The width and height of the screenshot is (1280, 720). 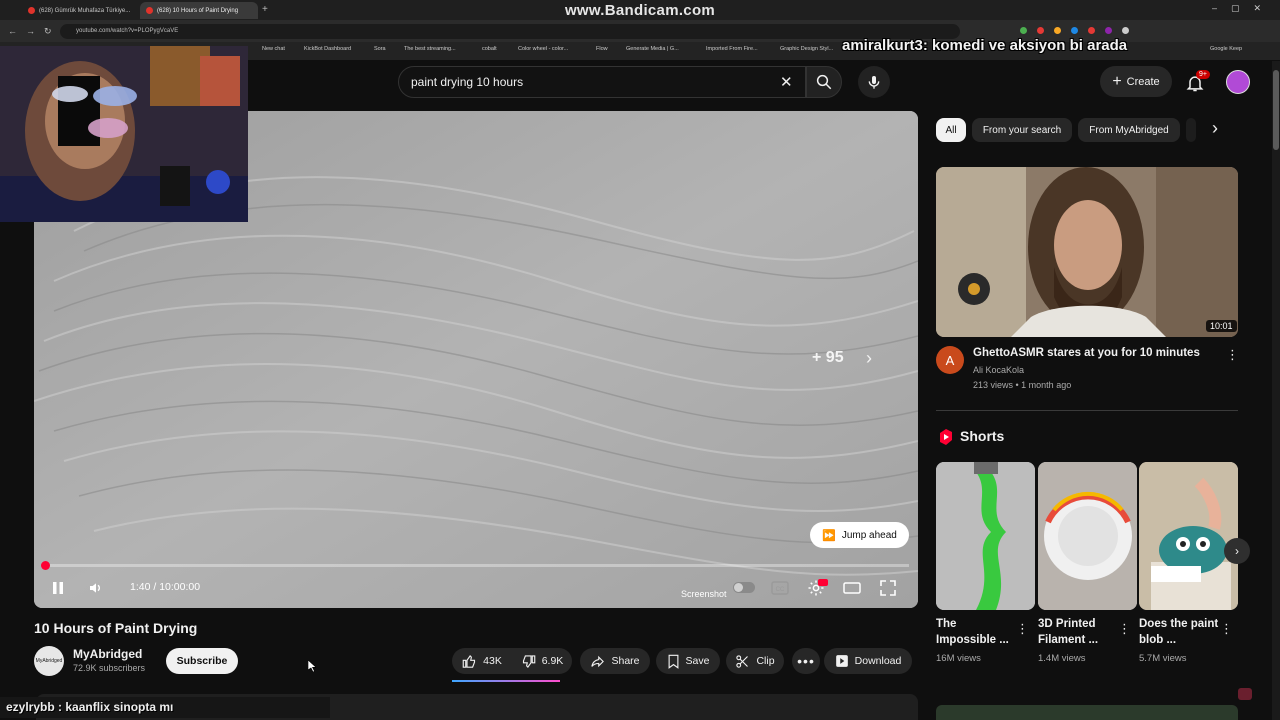 What do you see at coordinates (489, 49) in the screenshot?
I see `bookmark-item: cobalt` at bounding box center [489, 49].